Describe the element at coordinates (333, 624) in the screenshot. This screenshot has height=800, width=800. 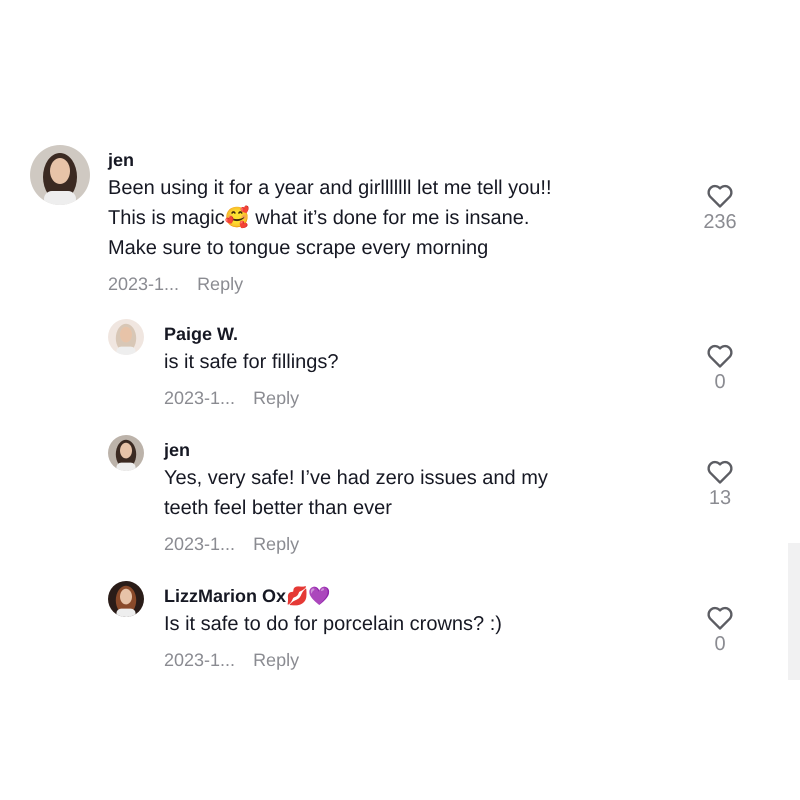
I see `comment-text: Is it safe to do for porcelain crowns? :)` at that location.